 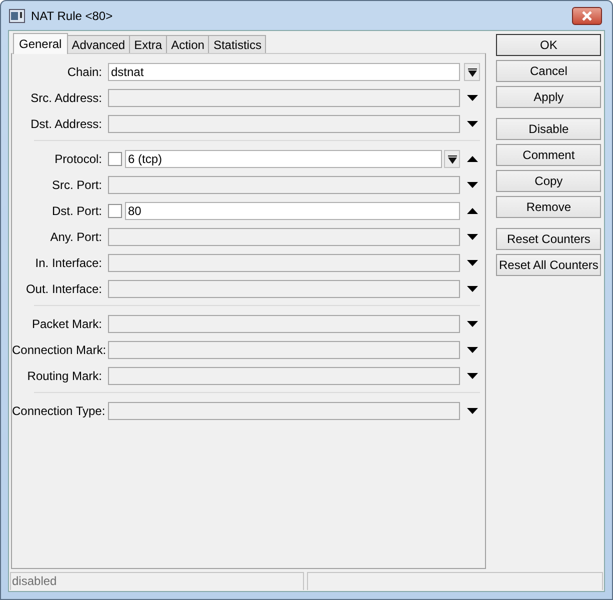 What do you see at coordinates (548, 239) in the screenshot?
I see `dialog-button: Reset Counters` at bounding box center [548, 239].